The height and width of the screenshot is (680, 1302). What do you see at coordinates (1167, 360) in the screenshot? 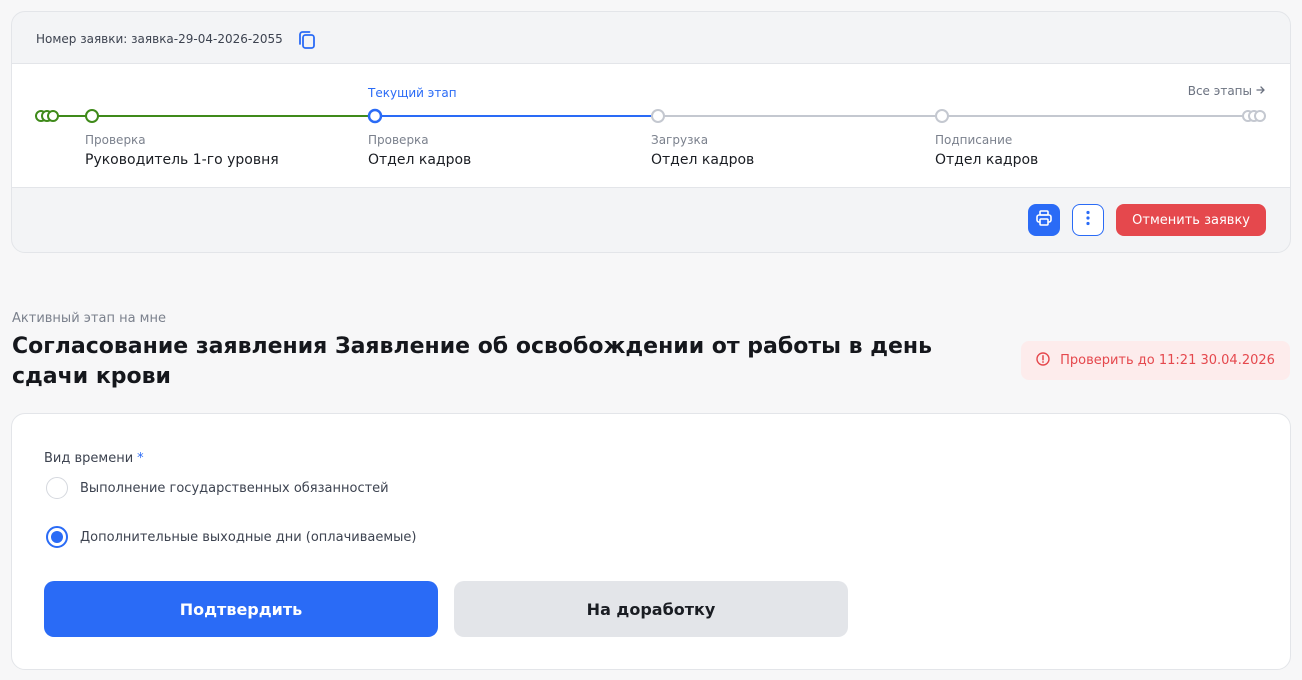
I see `deadline-text: Проверить до 11:21 30.04.2026` at bounding box center [1167, 360].